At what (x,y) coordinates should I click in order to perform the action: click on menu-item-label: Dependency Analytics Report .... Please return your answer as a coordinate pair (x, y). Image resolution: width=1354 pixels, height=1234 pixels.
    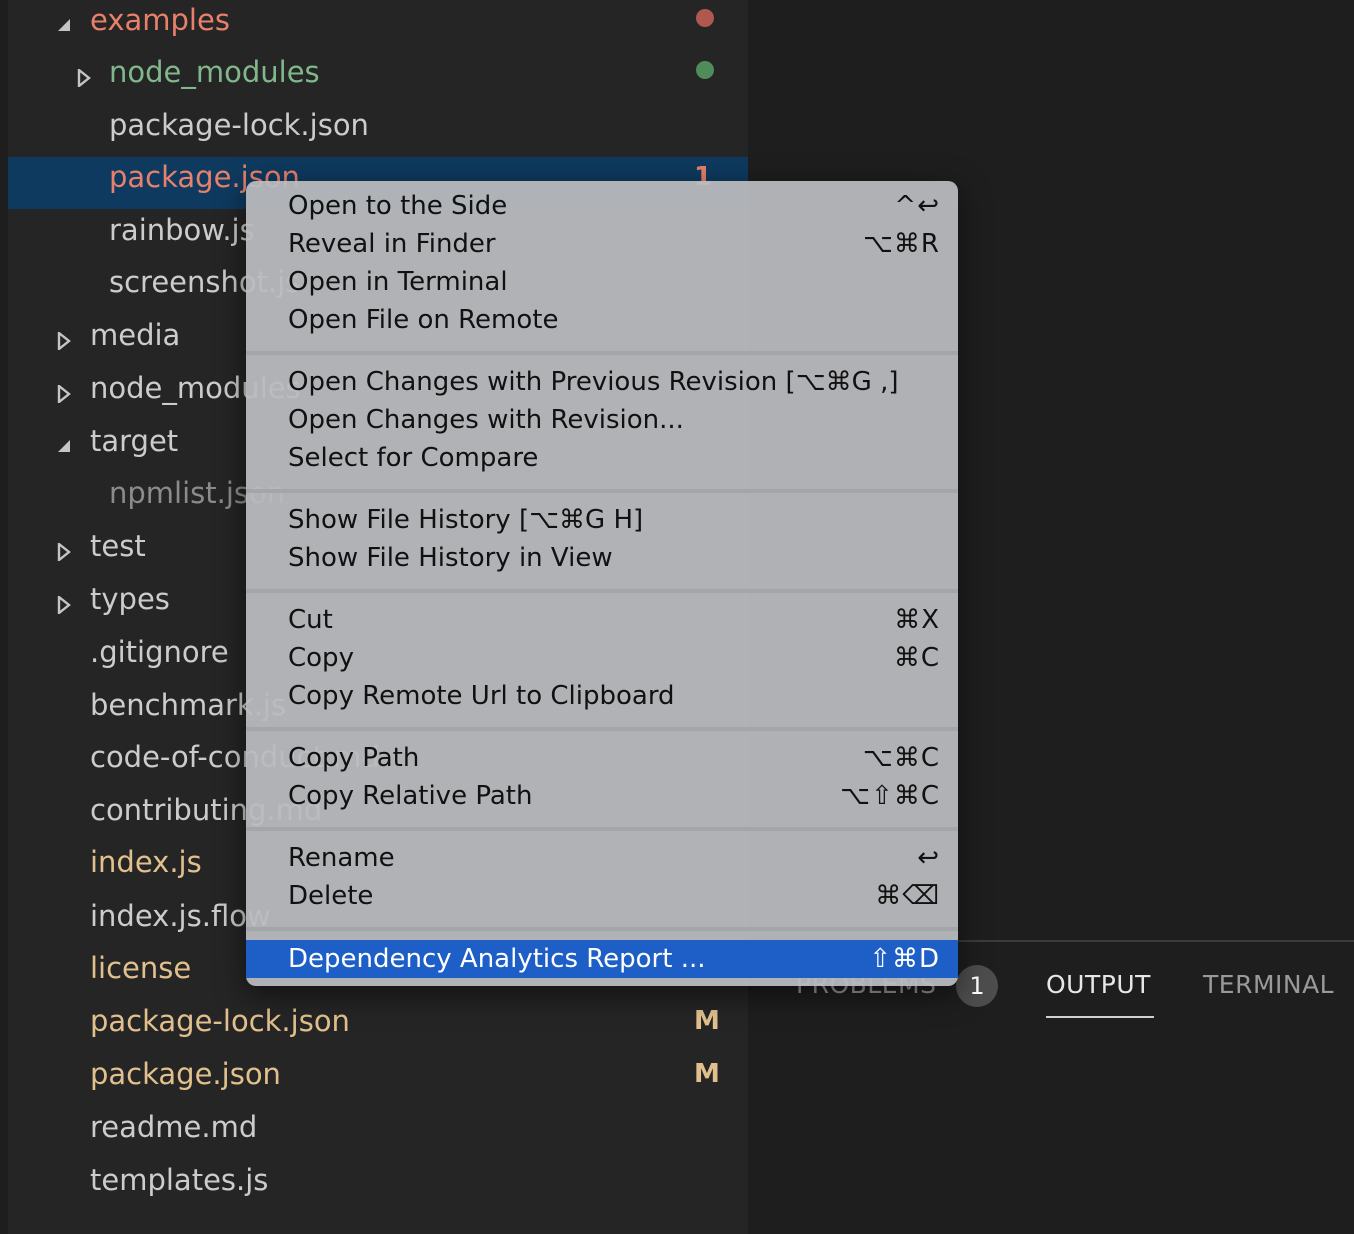
    Looking at the image, I should click on (497, 959).